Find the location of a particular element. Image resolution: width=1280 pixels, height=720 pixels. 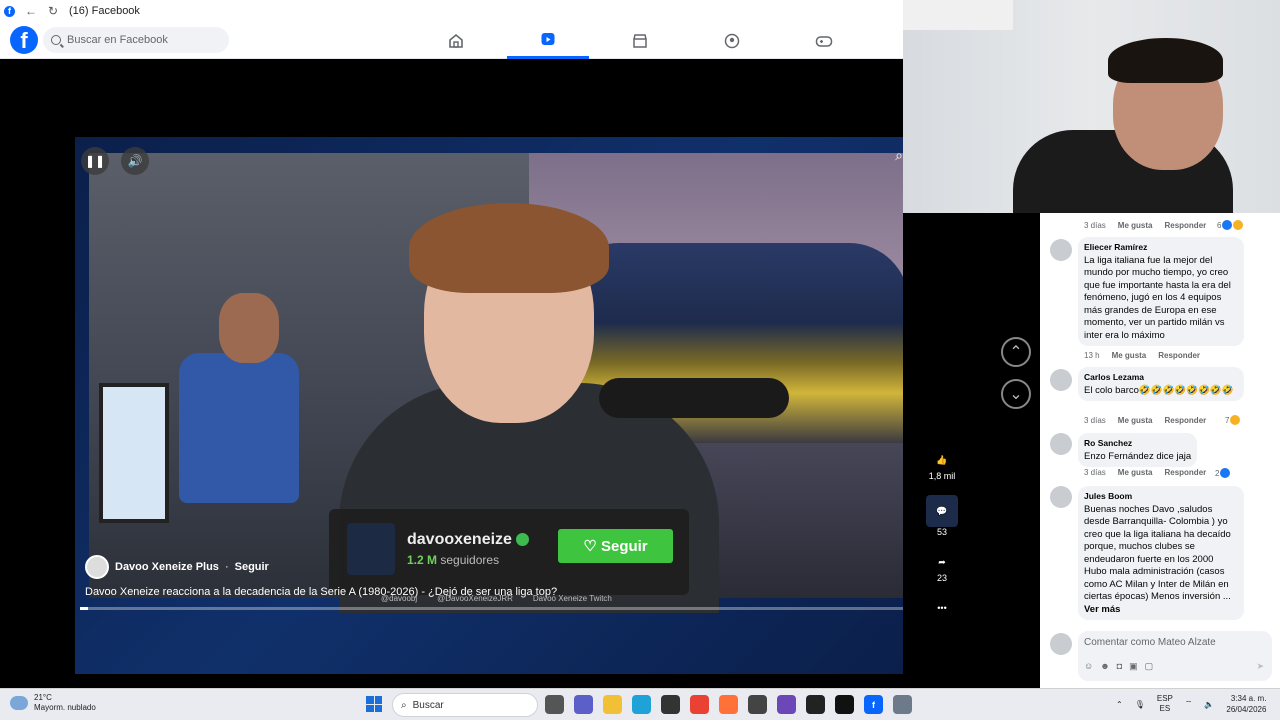

comment-text: Enzo Fernández dice jaja is located at coordinates (1138, 456).